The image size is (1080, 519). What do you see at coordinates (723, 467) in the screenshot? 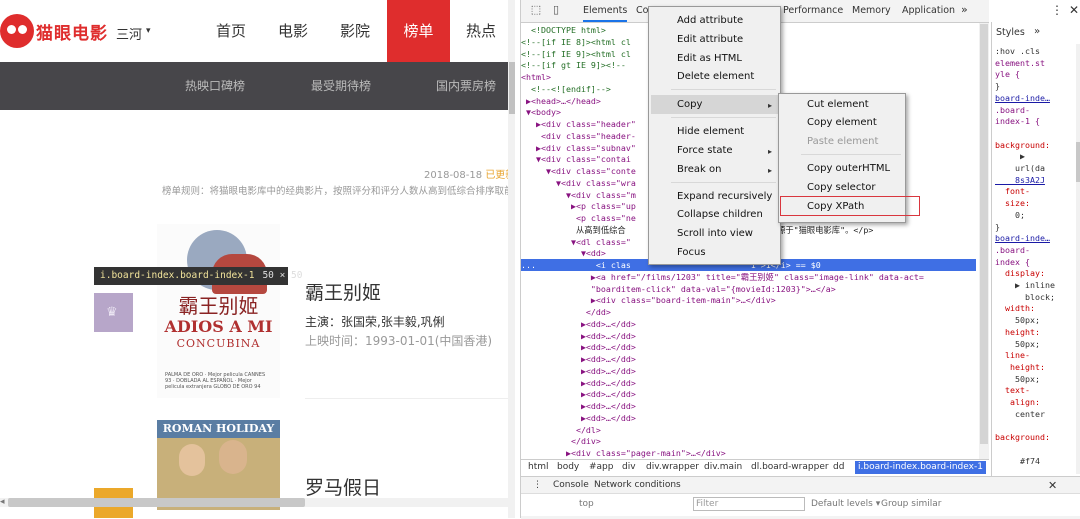
I see `breadcrumb-item: div.main` at bounding box center [723, 467].